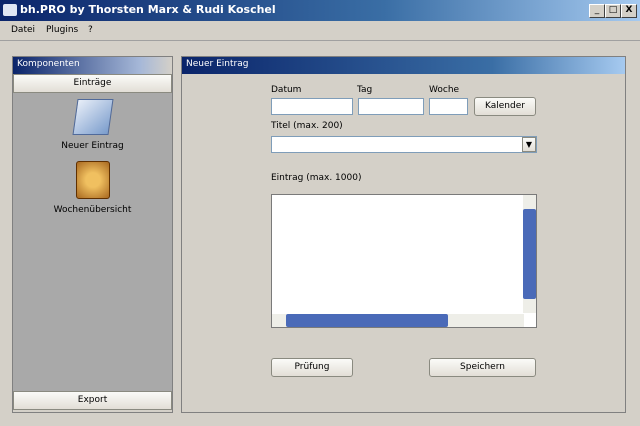 Image resolution: width=640 pixels, height=426 pixels. I want to click on panel-title: Komponenten, so click(92, 65).